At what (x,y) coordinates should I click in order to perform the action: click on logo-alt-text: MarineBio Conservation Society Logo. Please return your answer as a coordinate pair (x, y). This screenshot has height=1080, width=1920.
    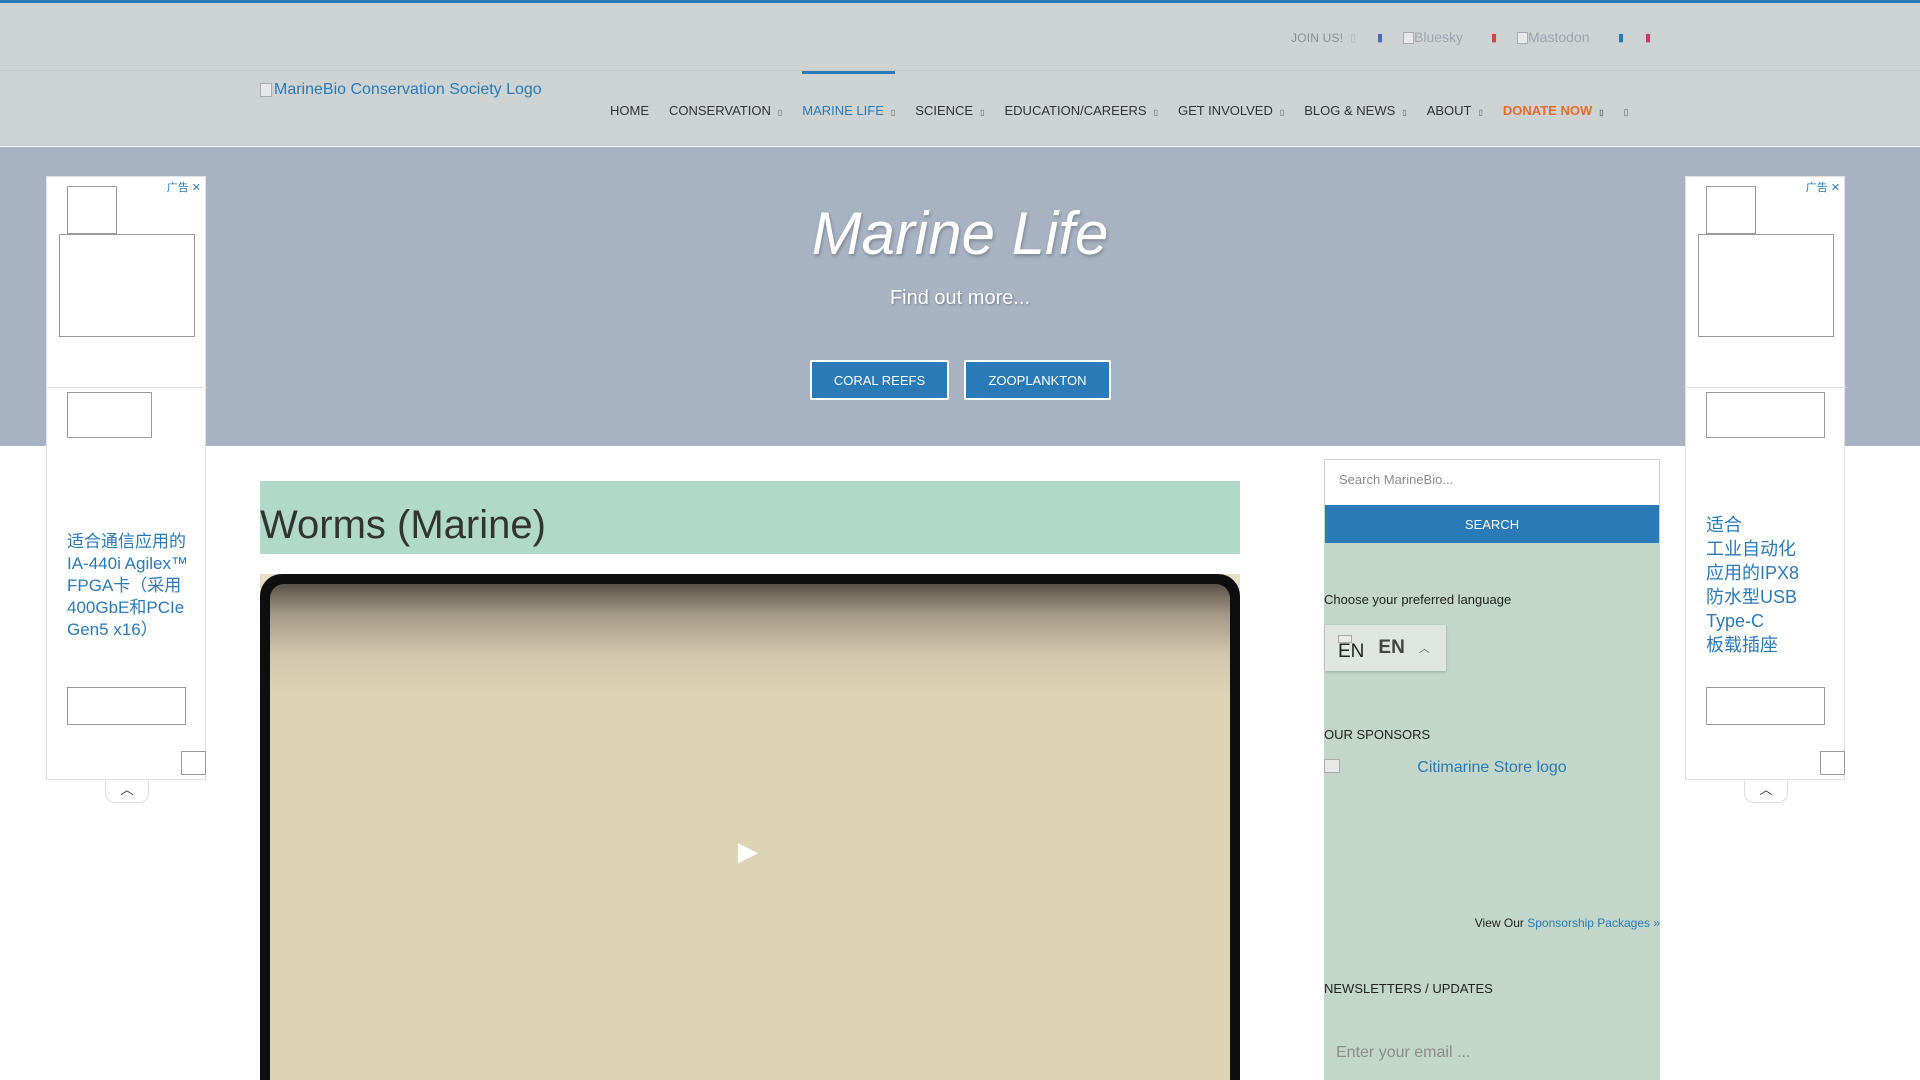
    Looking at the image, I should click on (408, 89).